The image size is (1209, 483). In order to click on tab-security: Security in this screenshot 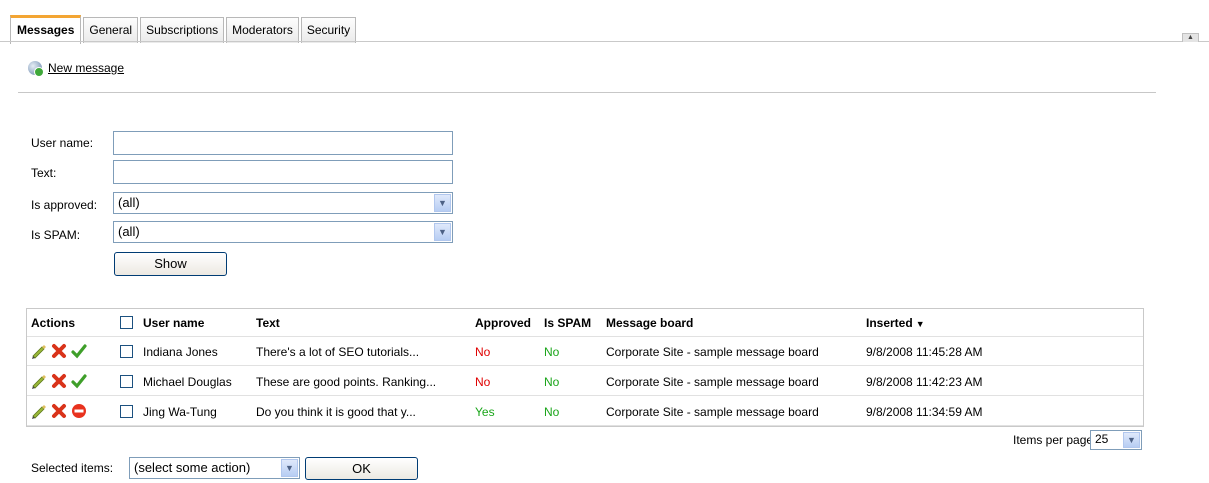, I will do `click(328, 30)`.